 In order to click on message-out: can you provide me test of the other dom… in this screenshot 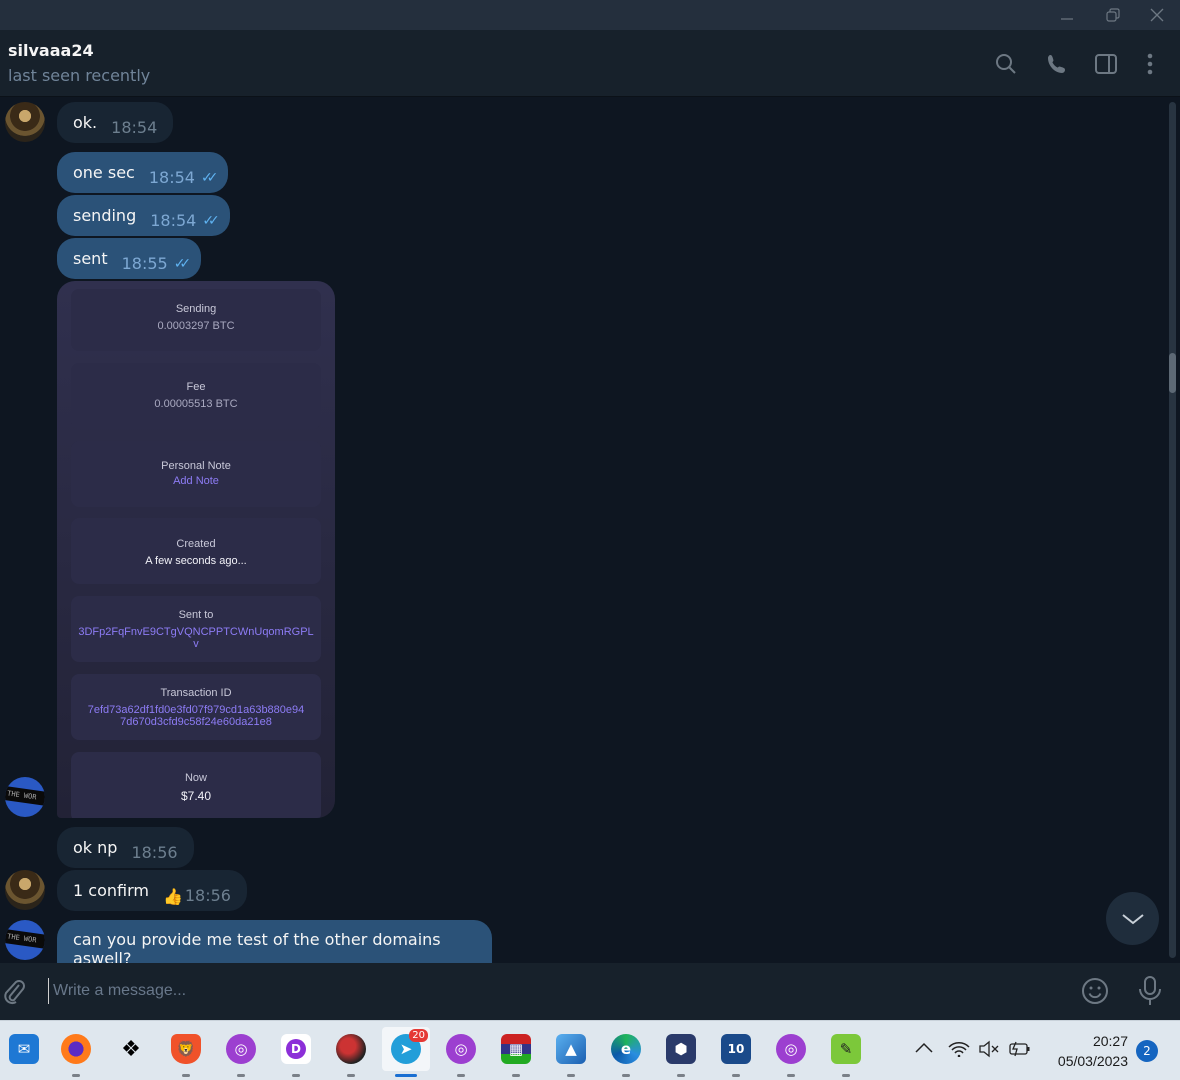, I will do `click(274, 941)`.